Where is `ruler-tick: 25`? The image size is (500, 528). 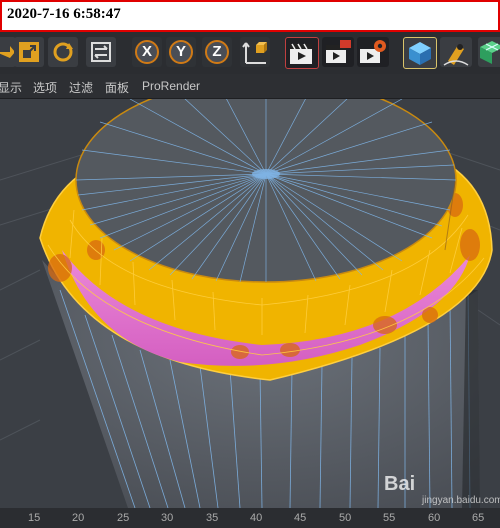 ruler-tick: 25 is located at coordinates (123, 518).